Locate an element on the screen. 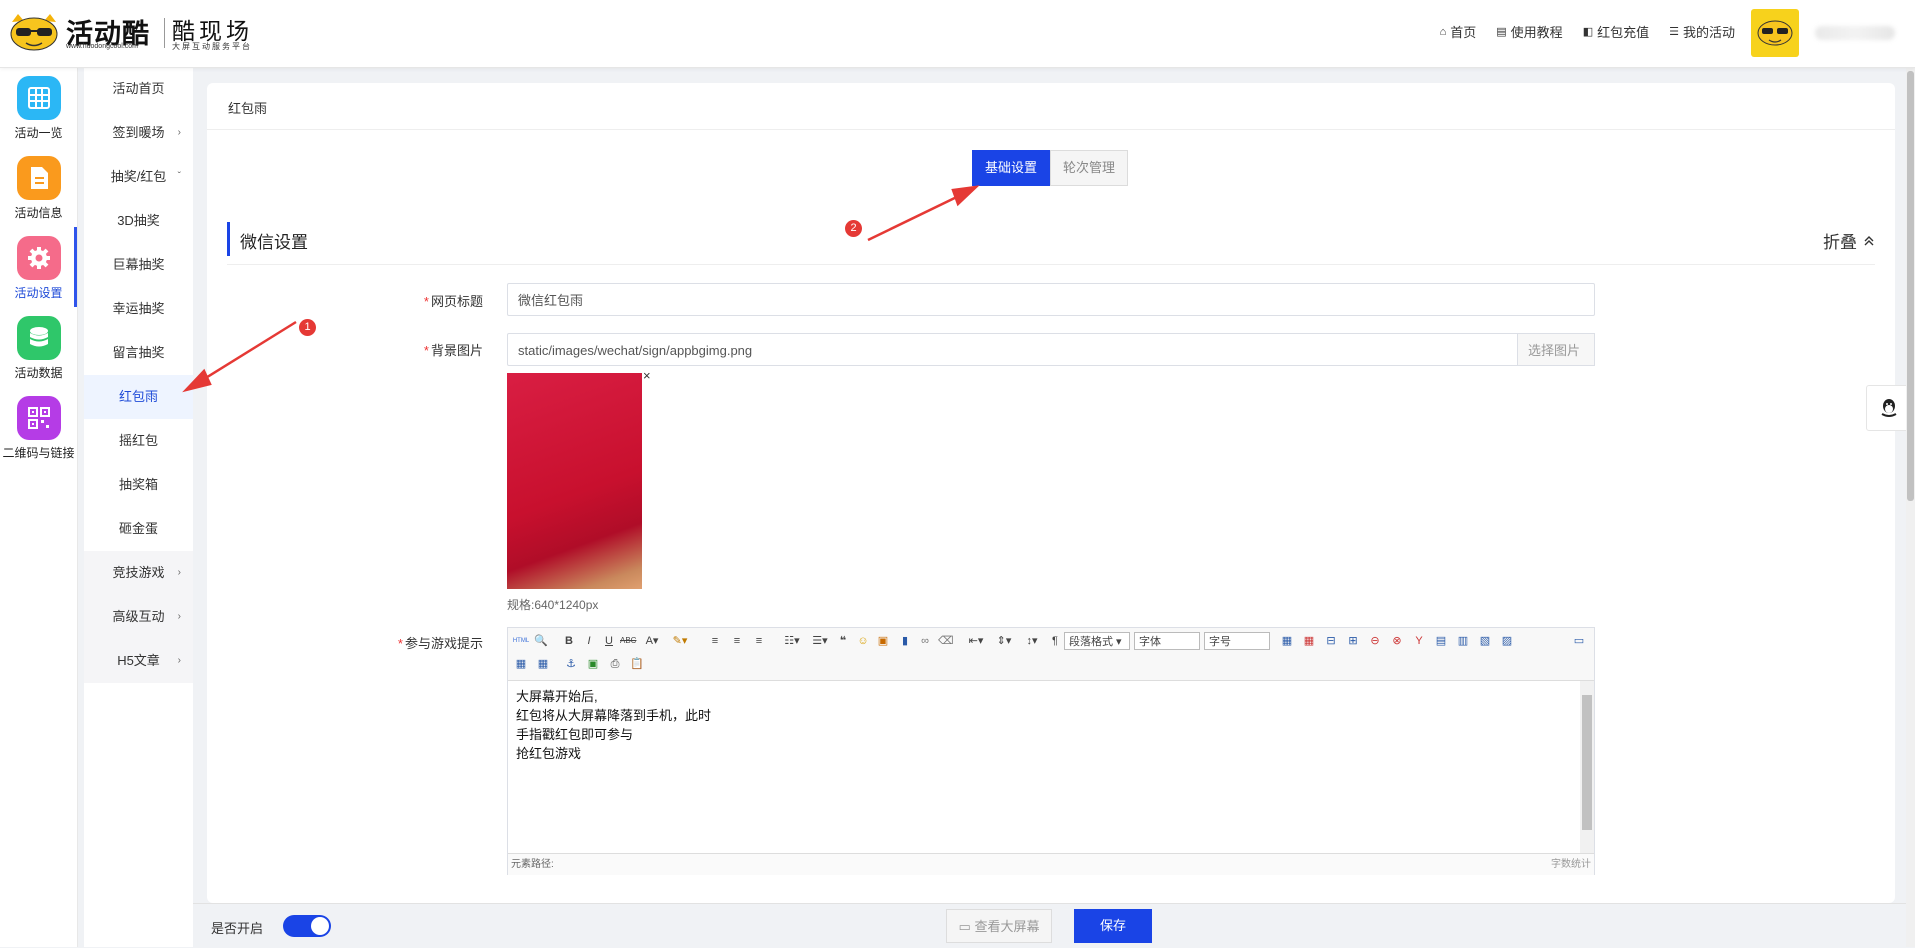  anchor-icon: ⚓ is located at coordinates (571, 664).